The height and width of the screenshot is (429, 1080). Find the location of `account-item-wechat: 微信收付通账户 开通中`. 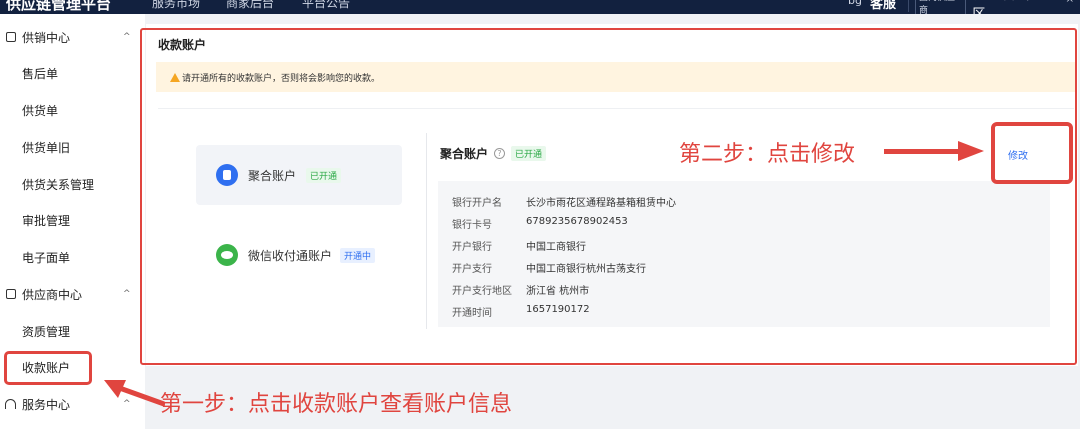

account-item-wechat: 微信收付通账户 开通中 is located at coordinates (299, 255).